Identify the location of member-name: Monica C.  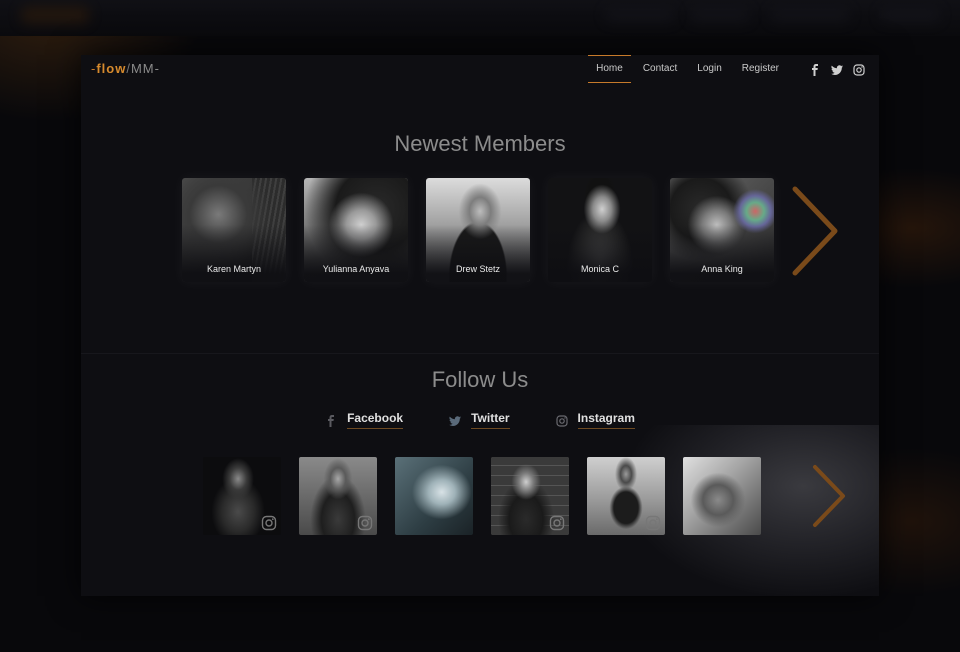
(599, 269).